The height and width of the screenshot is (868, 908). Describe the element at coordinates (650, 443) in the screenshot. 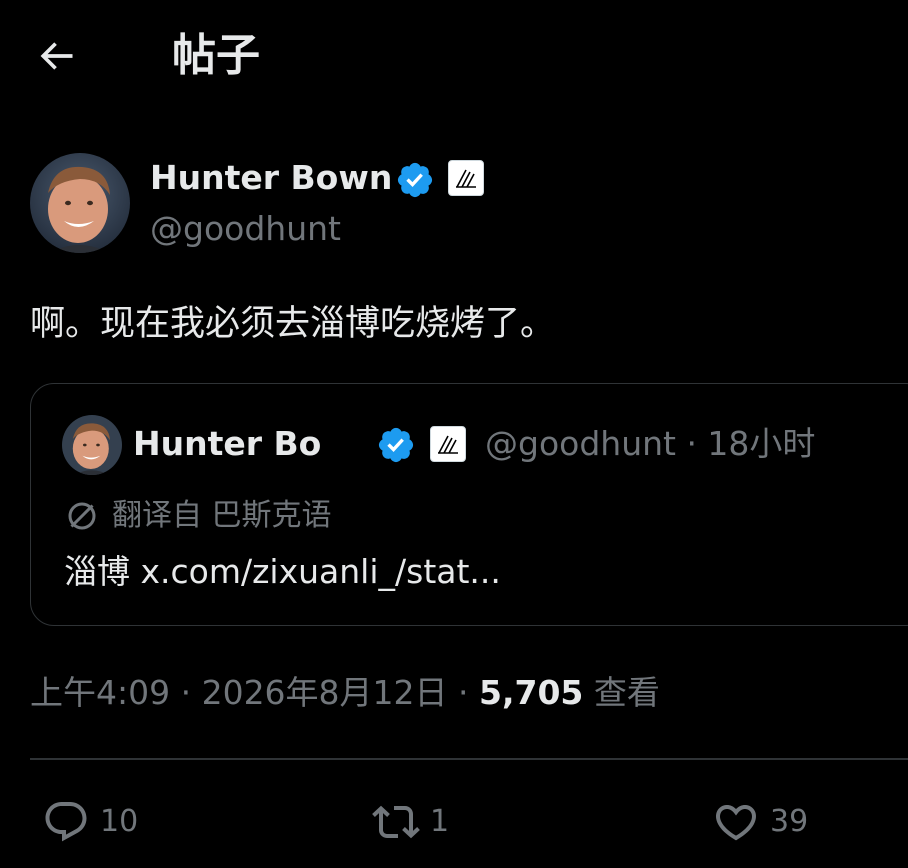

I see `quoted-handle-time: @goodhunt · 18小时` at that location.